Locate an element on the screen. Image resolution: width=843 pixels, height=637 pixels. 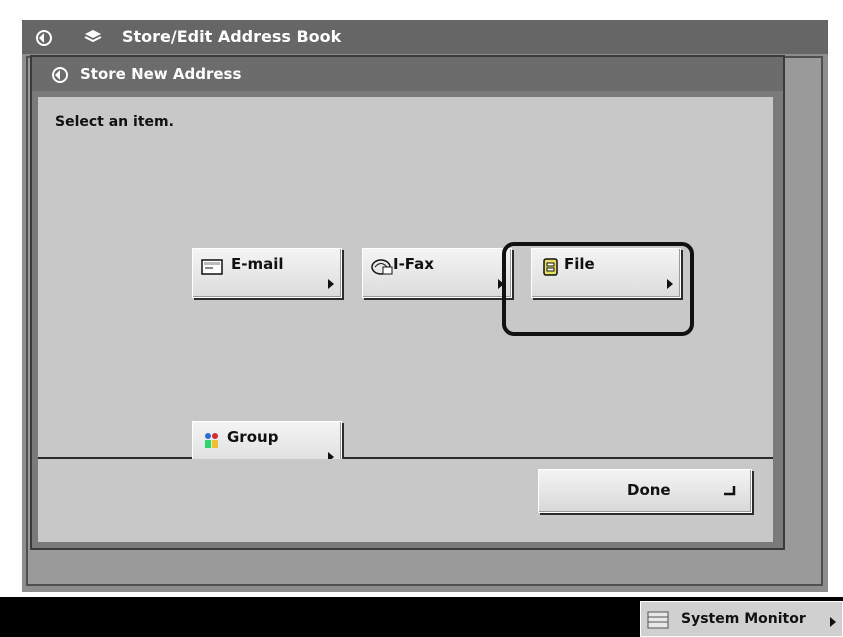
group-label: Group is located at coordinates (253, 437).